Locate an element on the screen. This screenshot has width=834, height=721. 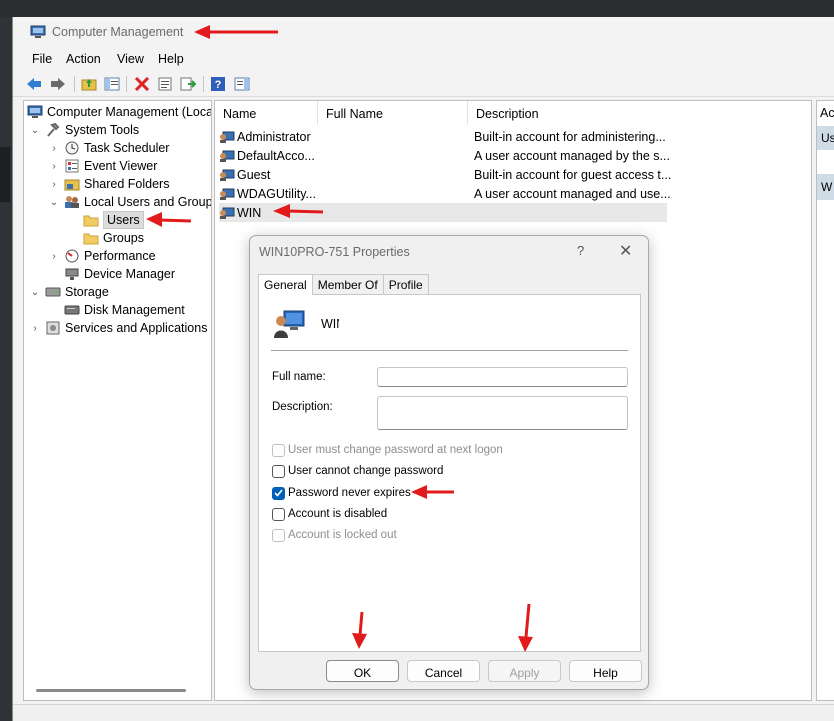
tree-item-local-users-and-groups: ⌄ Local Users and Groups is located at coordinates (130, 202).